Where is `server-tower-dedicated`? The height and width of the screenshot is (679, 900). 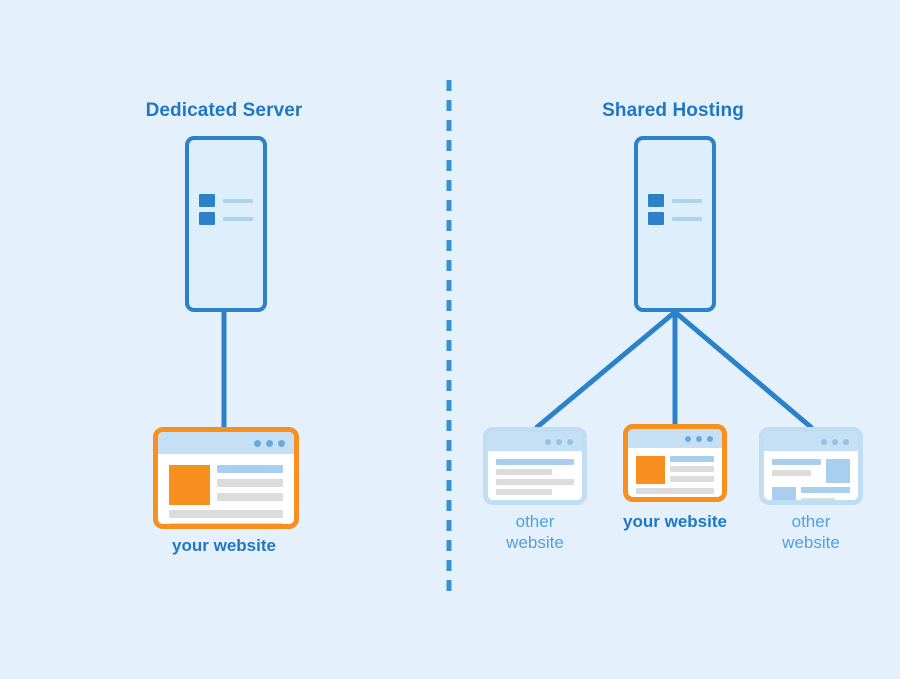 server-tower-dedicated is located at coordinates (226, 224).